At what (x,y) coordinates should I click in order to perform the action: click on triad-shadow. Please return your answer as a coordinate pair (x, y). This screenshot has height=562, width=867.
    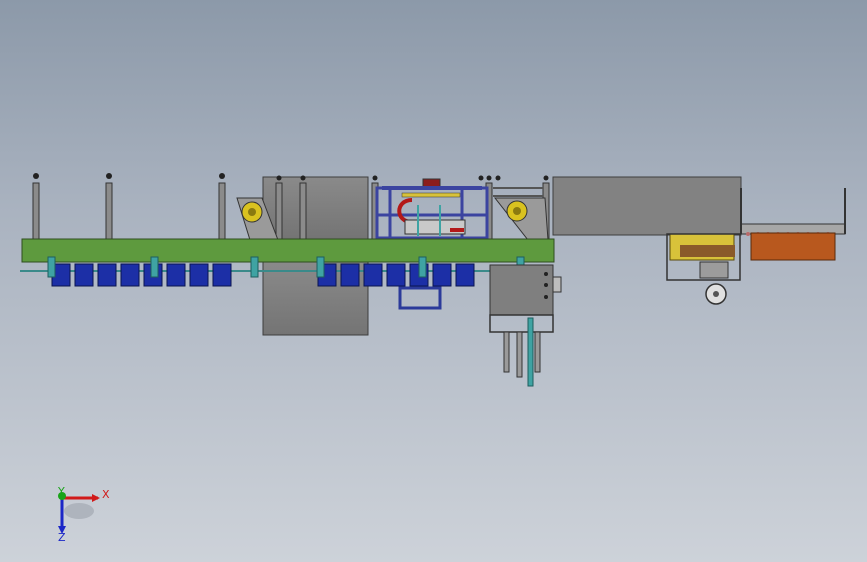
    Looking at the image, I should click on (79, 511).